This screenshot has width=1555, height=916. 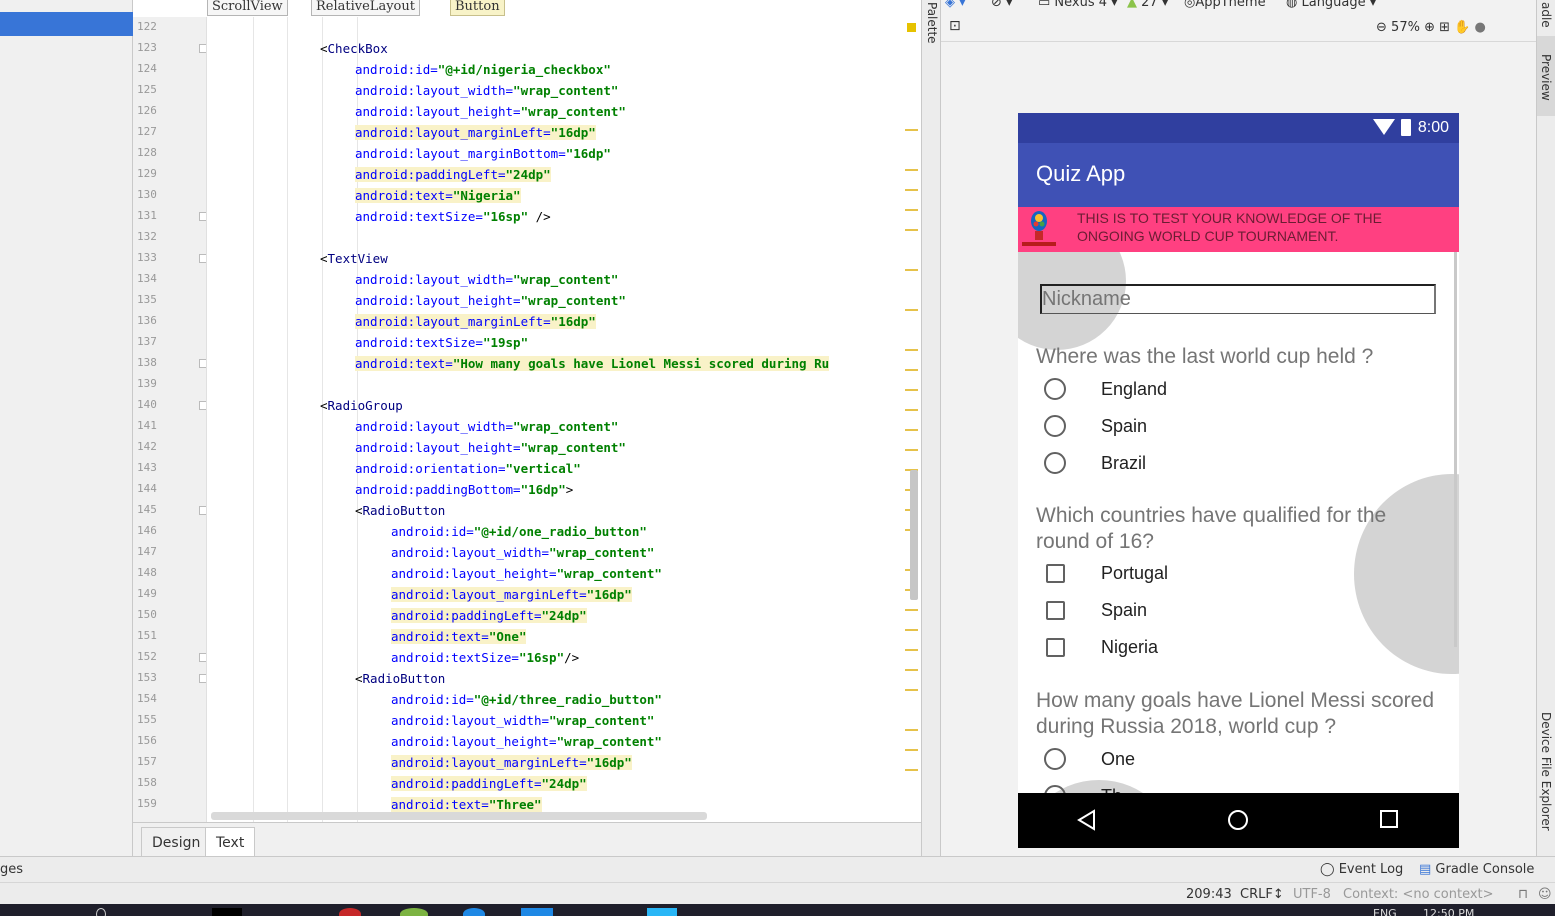 What do you see at coordinates (230, 842) in the screenshot?
I see `tab-text: Text` at bounding box center [230, 842].